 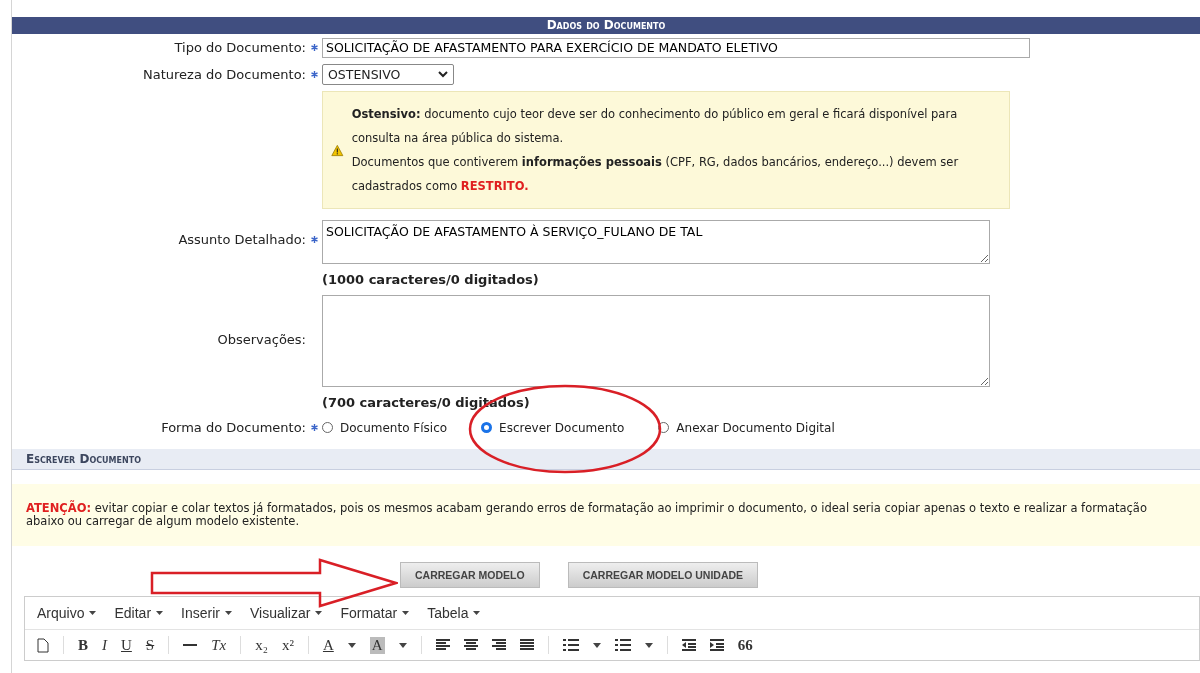 What do you see at coordinates (454, 613) in the screenshot?
I see `menu-item: Tabela` at bounding box center [454, 613].